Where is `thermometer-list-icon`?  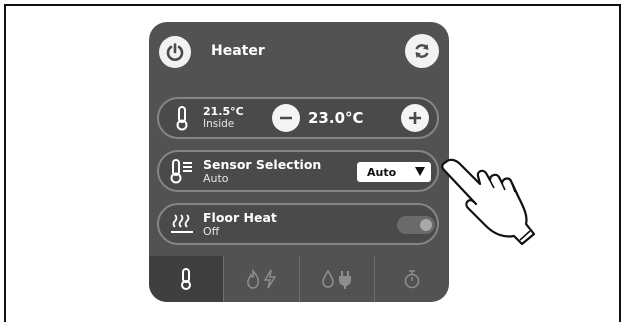
thermometer-list-icon is located at coordinates (182, 171).